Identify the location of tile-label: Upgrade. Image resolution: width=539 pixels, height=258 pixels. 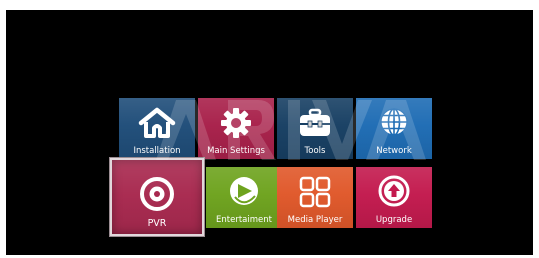
(394, 220).